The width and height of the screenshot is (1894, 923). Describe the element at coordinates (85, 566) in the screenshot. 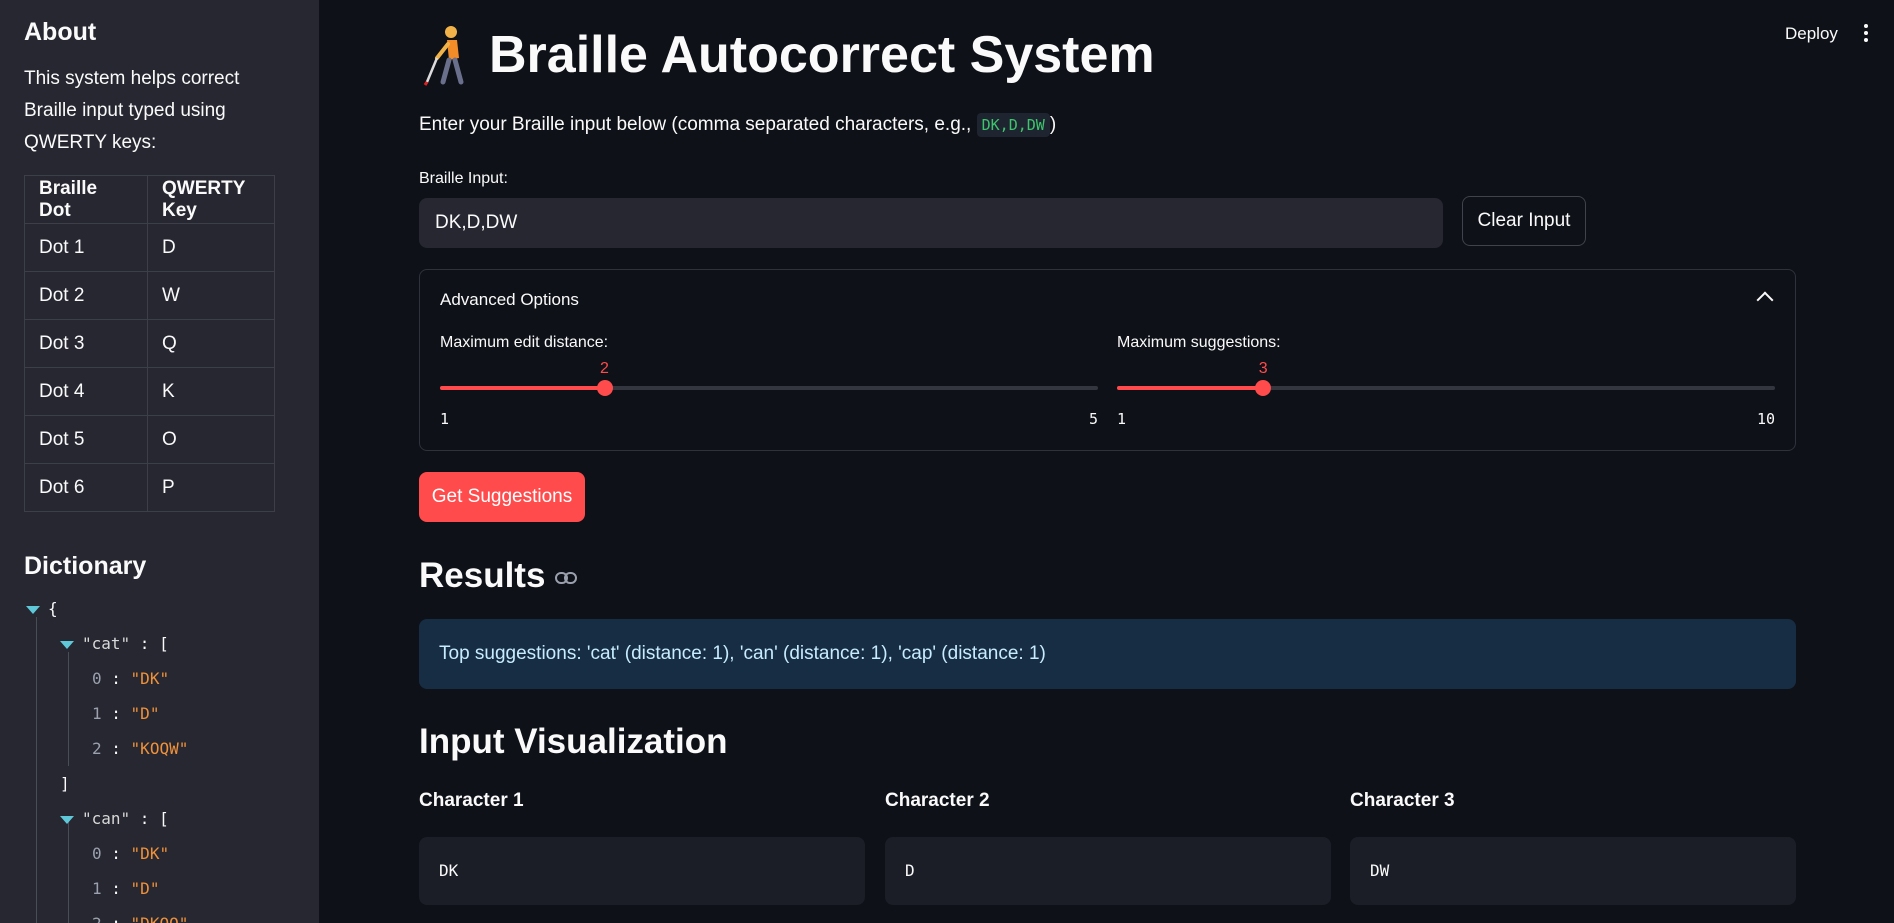

I see `dictionary-heading: Dictionary` at that location.